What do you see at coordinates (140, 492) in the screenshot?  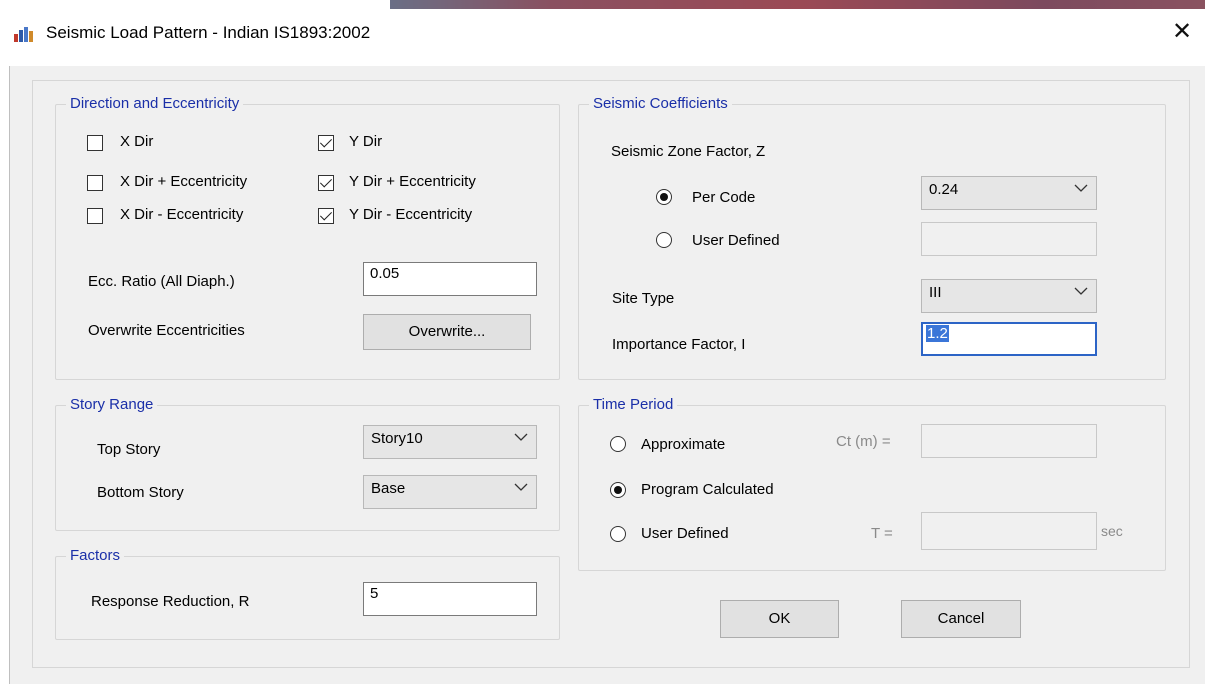 I see `bottom-story-label: Bottom Story` at bounding box center [140, 492].